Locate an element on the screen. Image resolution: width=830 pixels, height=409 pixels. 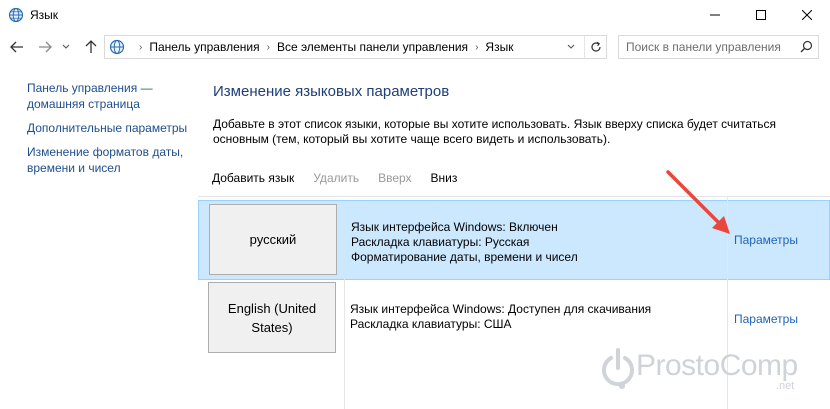
breadcrumb-all-items: Все элементы панели управления is located at coordinates (372, 47).